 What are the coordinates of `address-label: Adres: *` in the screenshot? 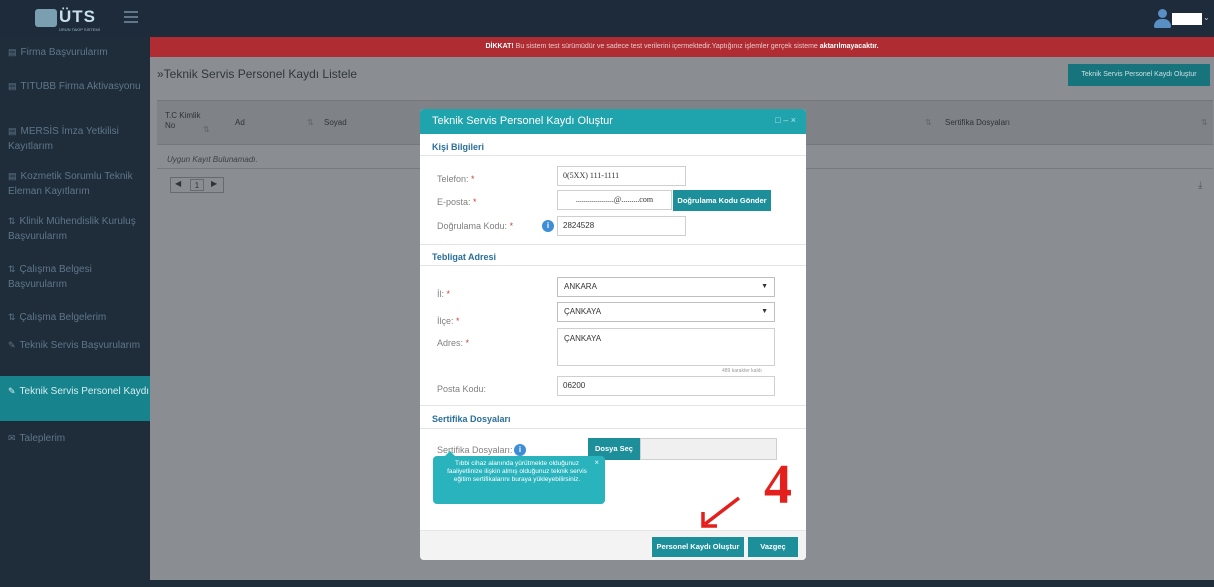 It's located at (453, 343).